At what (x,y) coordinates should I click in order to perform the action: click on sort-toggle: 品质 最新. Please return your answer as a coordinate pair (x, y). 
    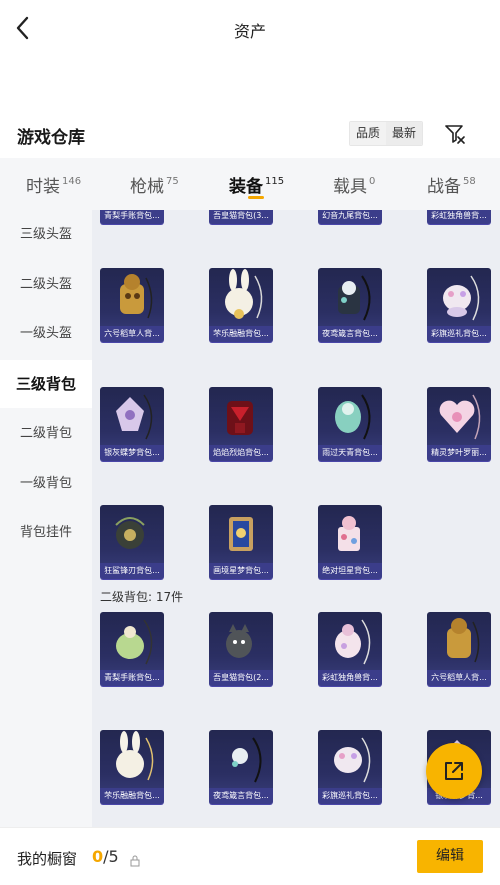
    Looking at the image, I should click on (386, 133).